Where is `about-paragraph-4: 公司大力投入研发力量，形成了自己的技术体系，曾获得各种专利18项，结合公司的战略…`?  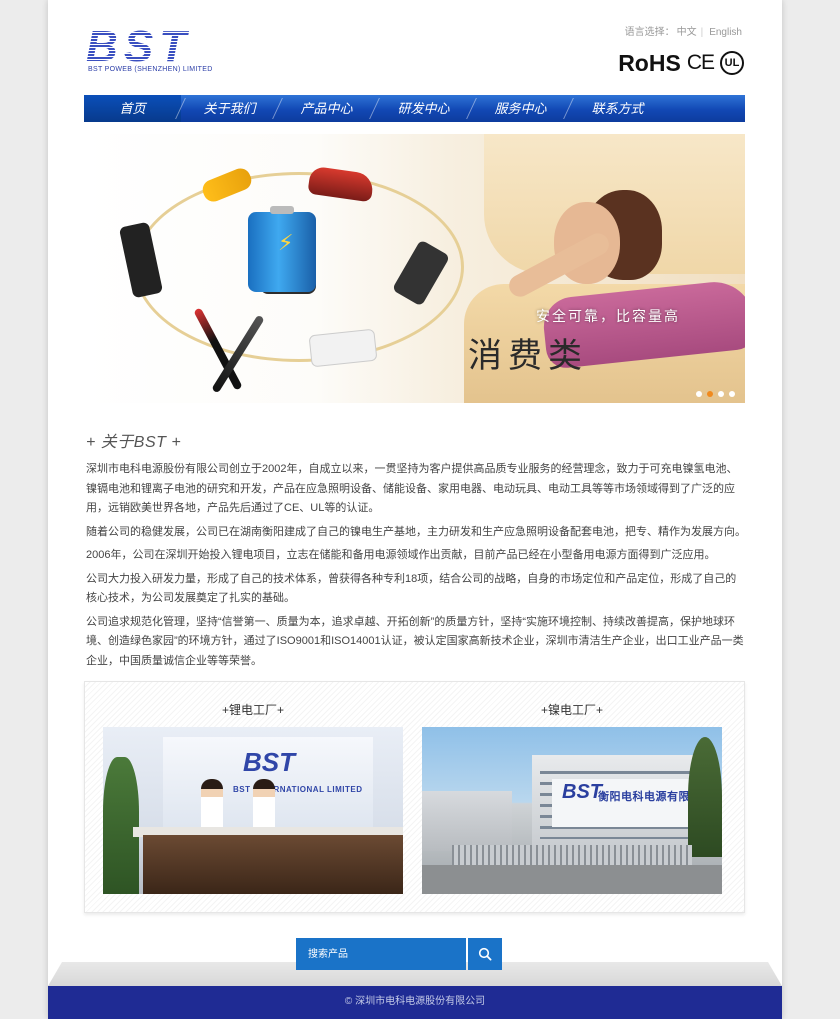
about-paragraph-4: 公司大力投入研发力量，形成了自己的技术体系，曾获得各种专利18项，结合公司的战略… is located at coordinates (411, 588).